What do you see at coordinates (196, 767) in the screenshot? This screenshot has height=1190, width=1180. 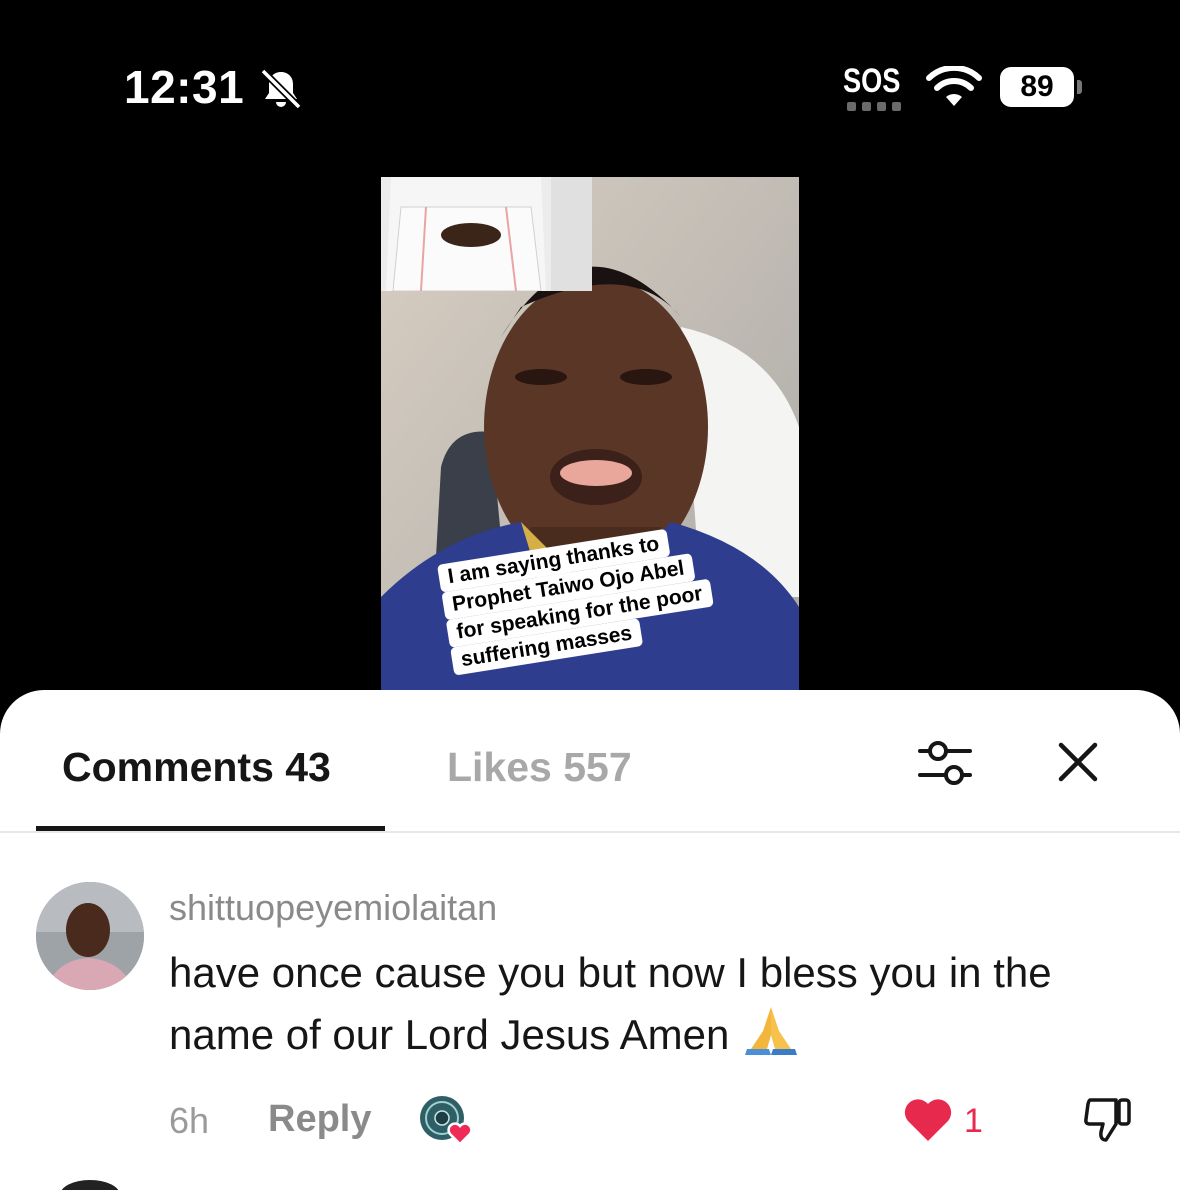 I see `tab-comments: Comments 43` at bounding box center [196, 767].